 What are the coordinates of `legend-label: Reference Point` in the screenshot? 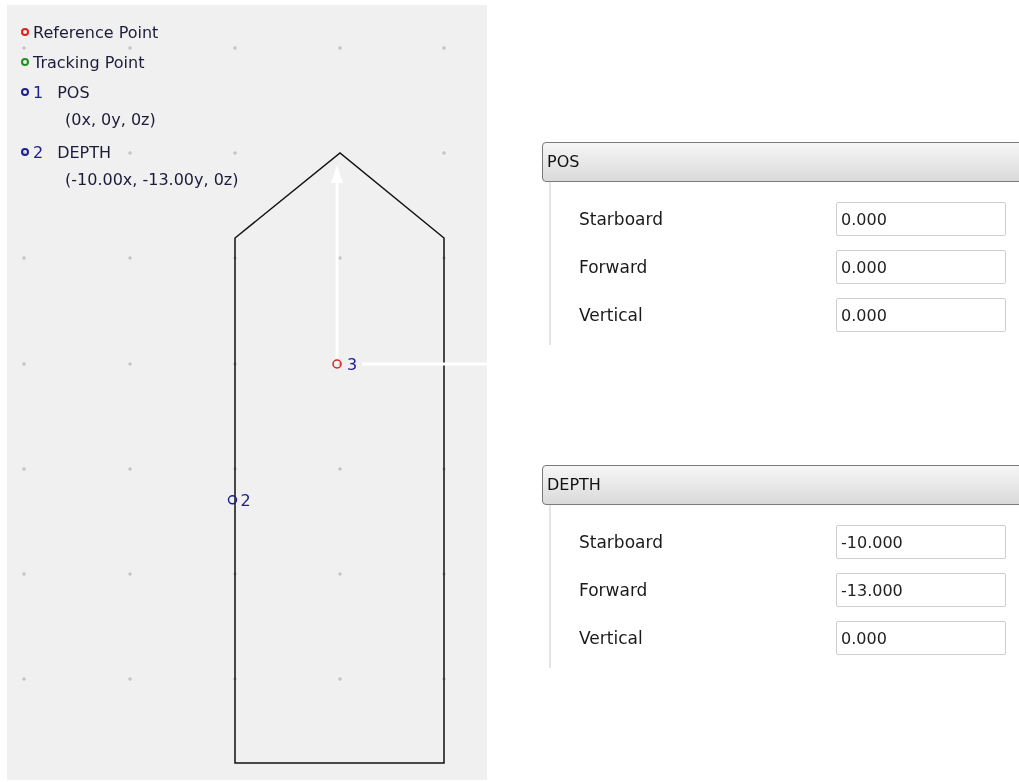 It's located at (96, 32).